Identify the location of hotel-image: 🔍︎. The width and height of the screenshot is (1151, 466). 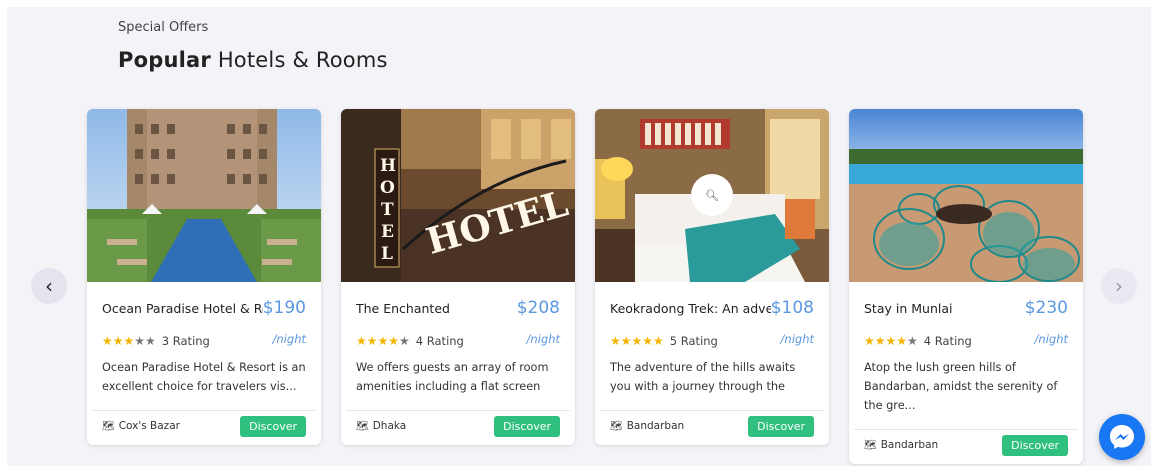
(712, 195).